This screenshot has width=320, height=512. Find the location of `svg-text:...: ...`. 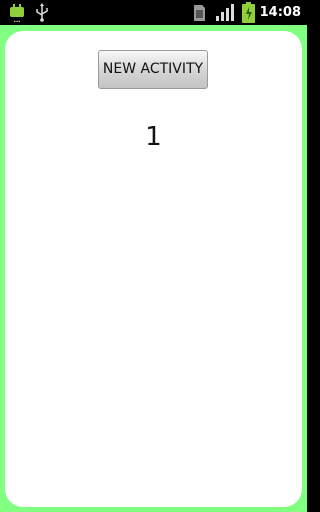

svg-text:...: ... is located at coordinates (17, 20).